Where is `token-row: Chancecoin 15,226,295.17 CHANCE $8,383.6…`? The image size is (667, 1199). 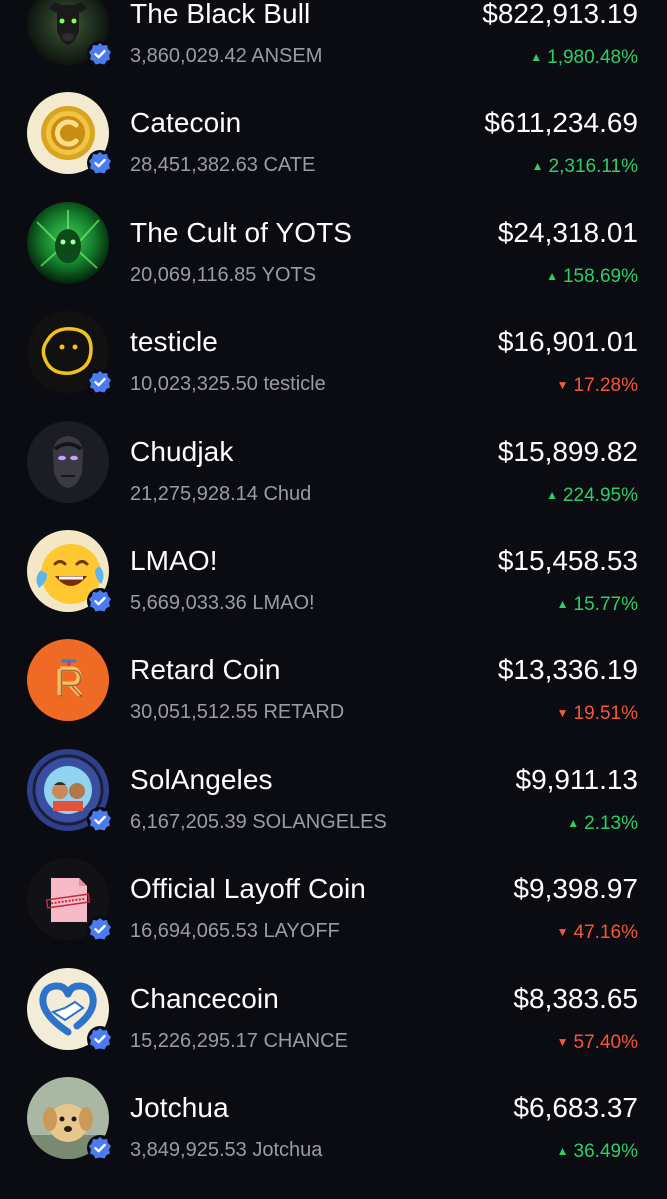 token-row: Chancecoin 15,226,295.17 CHANCE $8,383.6… is located at coordinates (333, 999).